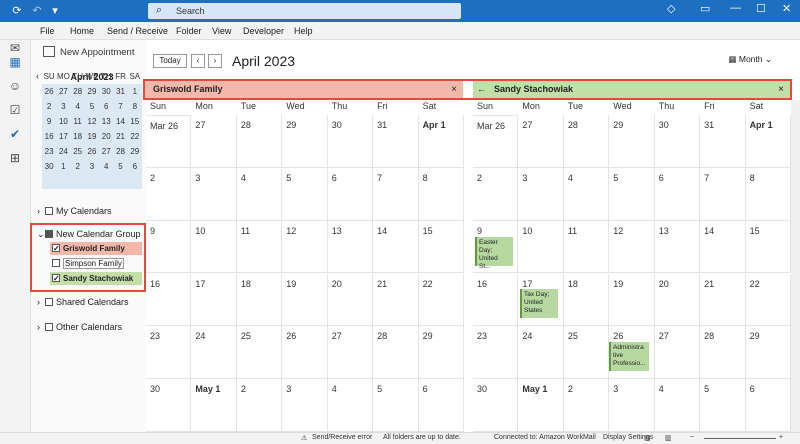 This screenshot has width=800, height=444. What do you see at coordinates (137, 31) in the screenshot?
I see `tab-send-receive: Send / Receive` at bounding box center [137, 31].